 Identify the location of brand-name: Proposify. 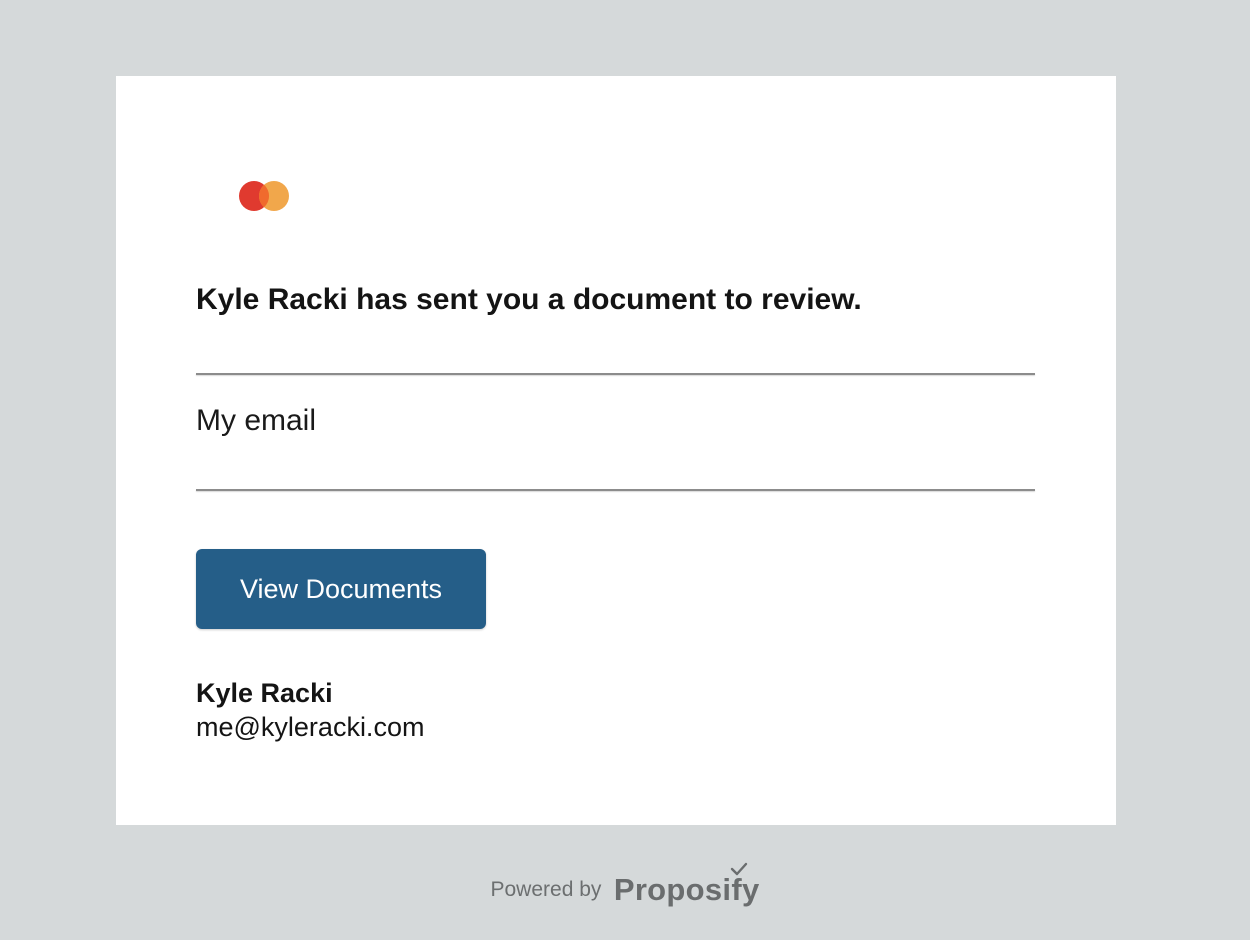
(686, 889).